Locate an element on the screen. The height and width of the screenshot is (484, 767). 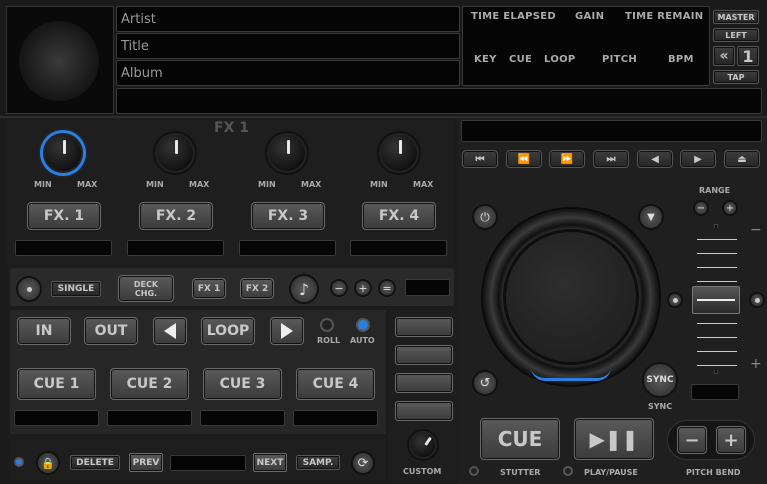
loop-in-label: IN is located at coordinates (44, 331).